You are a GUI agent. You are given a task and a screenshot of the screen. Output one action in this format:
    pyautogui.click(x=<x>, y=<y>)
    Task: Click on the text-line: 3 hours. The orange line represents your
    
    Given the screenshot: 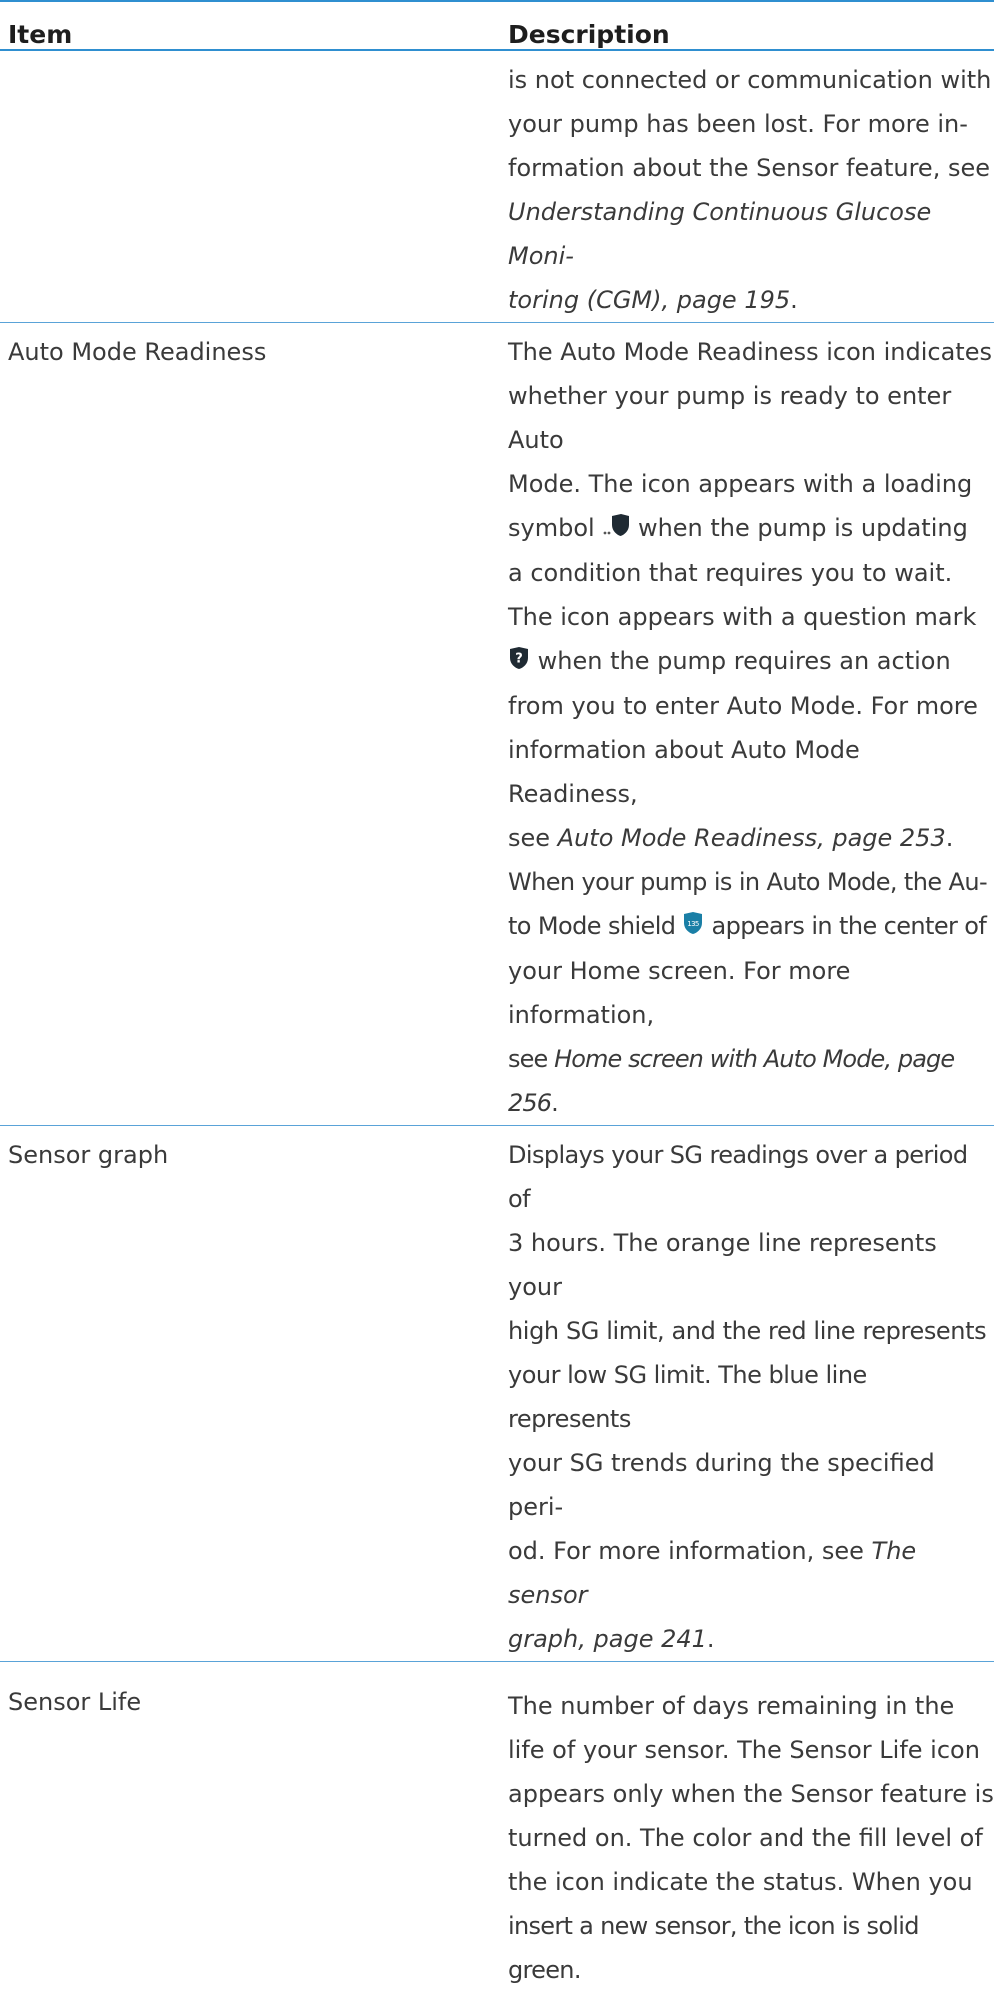 What is the action you would take?
    pyautogui.click(x=751, y=1265)
    